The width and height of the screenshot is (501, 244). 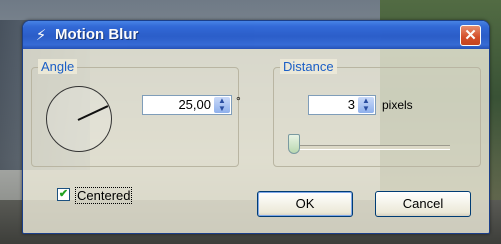 I want to click on distance-slider-thumb, so click(x=294, y=144).